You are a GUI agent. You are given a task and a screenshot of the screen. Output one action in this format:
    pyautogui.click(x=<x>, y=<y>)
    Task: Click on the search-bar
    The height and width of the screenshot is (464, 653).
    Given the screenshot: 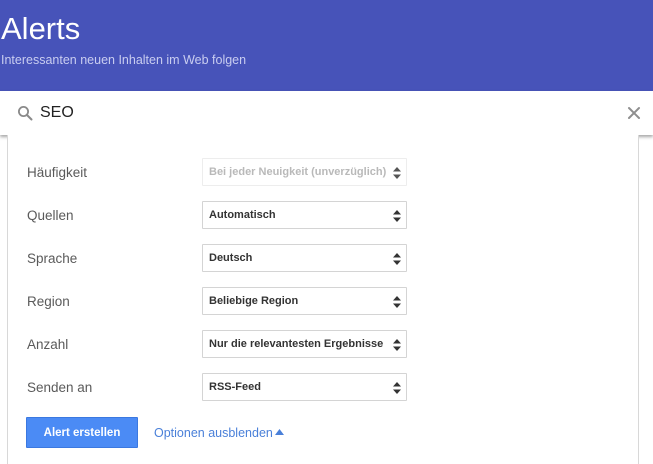 What is the action you would take?
    pyautogui.click(x=326, y=113)
    